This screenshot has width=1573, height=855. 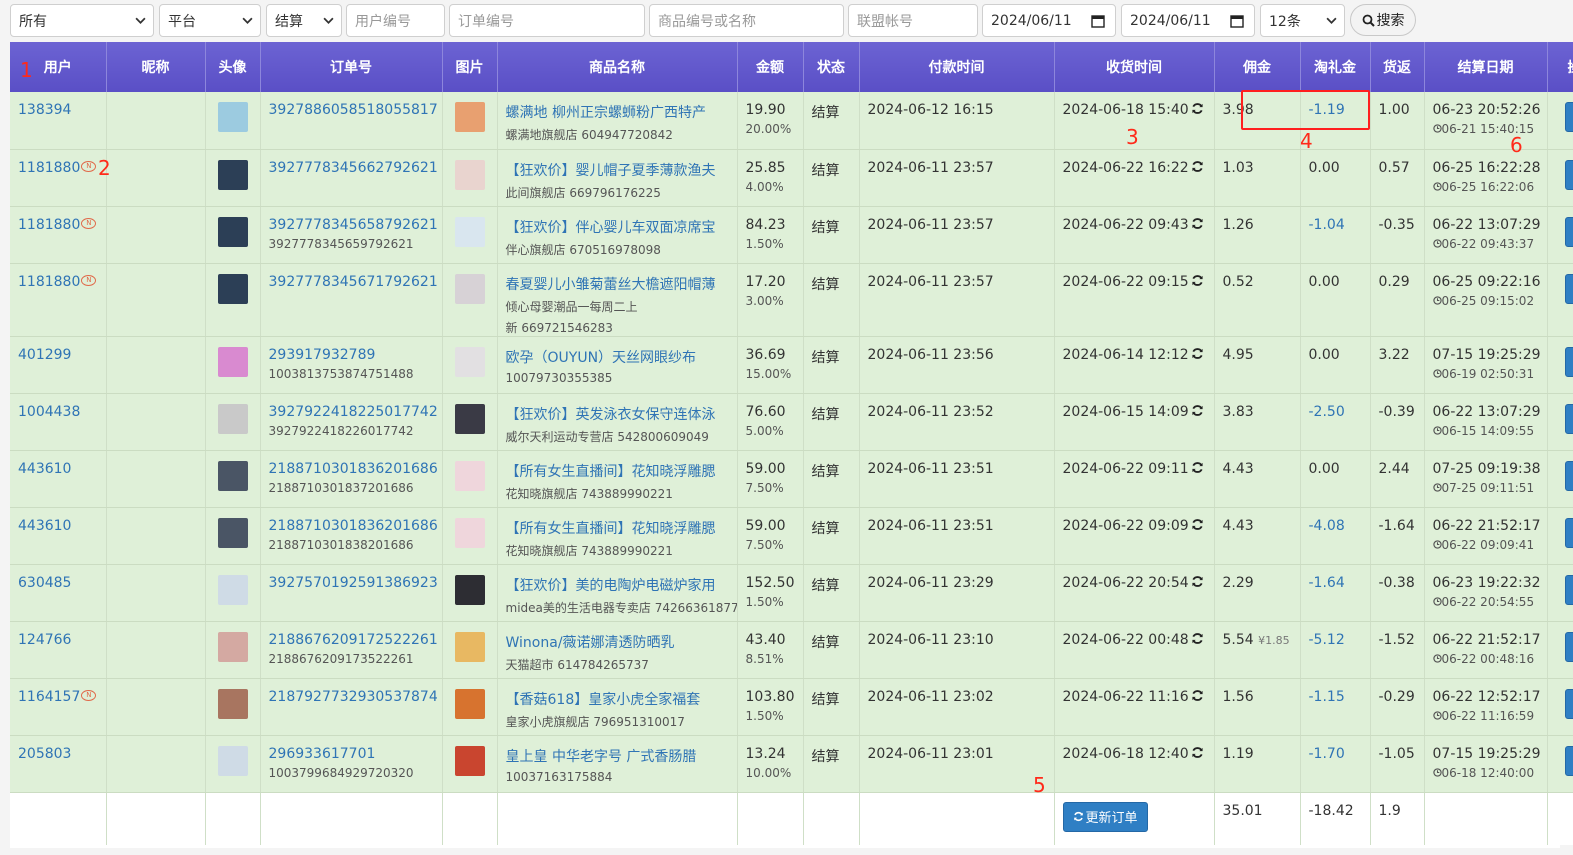 I want to click on cell-order: 3927570192591386923, so click(x=351, y=593).